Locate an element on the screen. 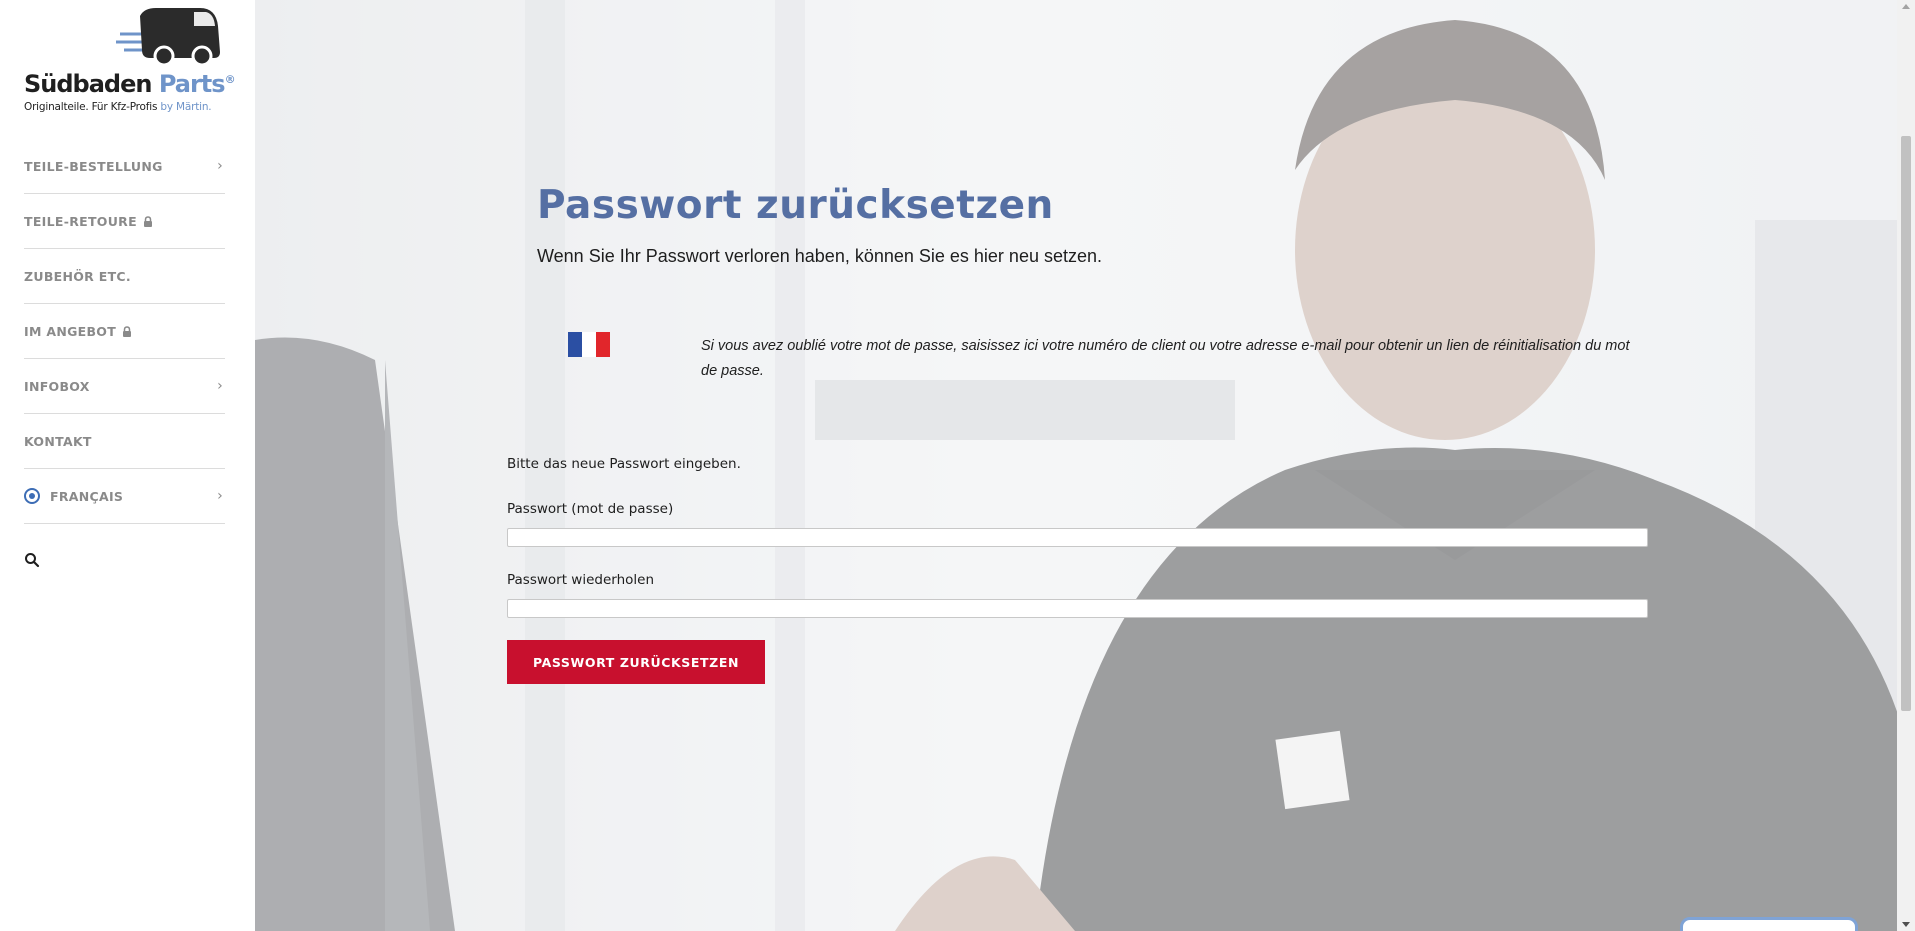 The image size is (1915, 931). nav-item-label: INFOBOX is located at coordinates (57, 386).